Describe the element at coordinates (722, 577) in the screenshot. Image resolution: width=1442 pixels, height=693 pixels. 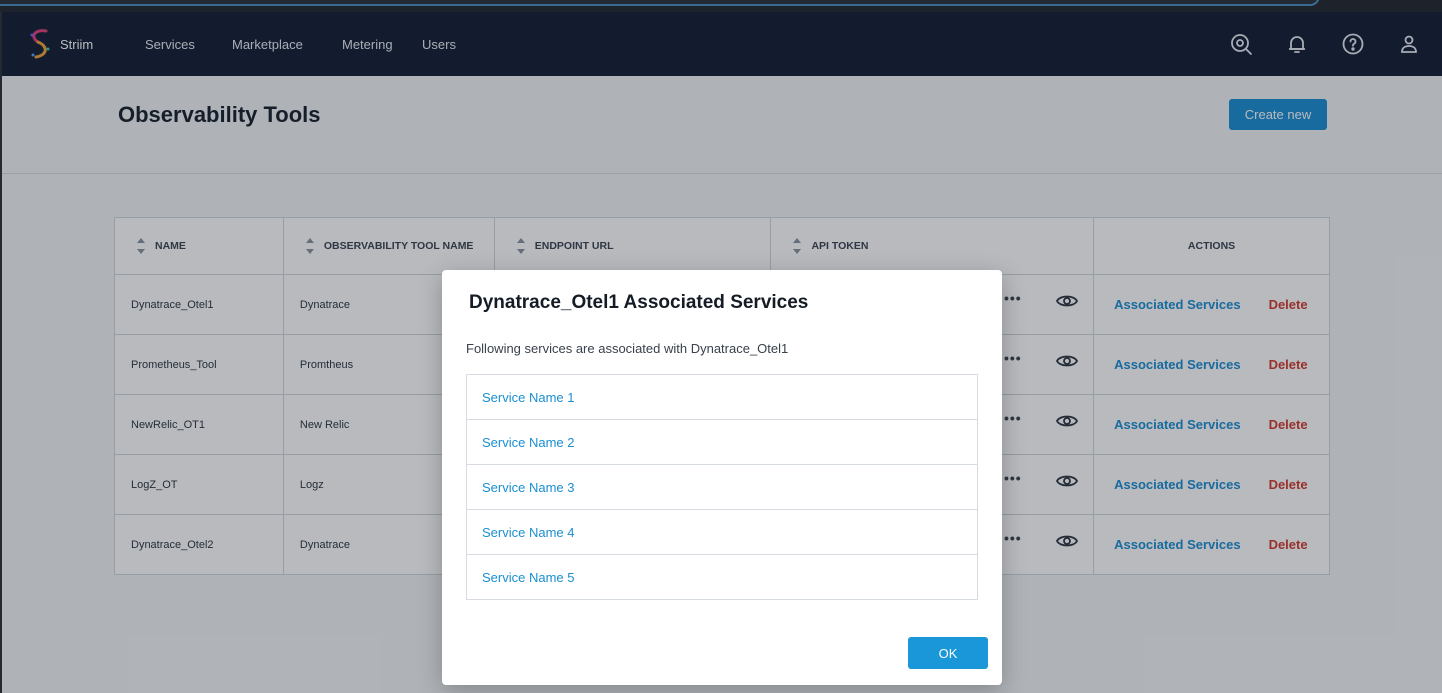
I see `service-list-item: Service Name 5` at that location.